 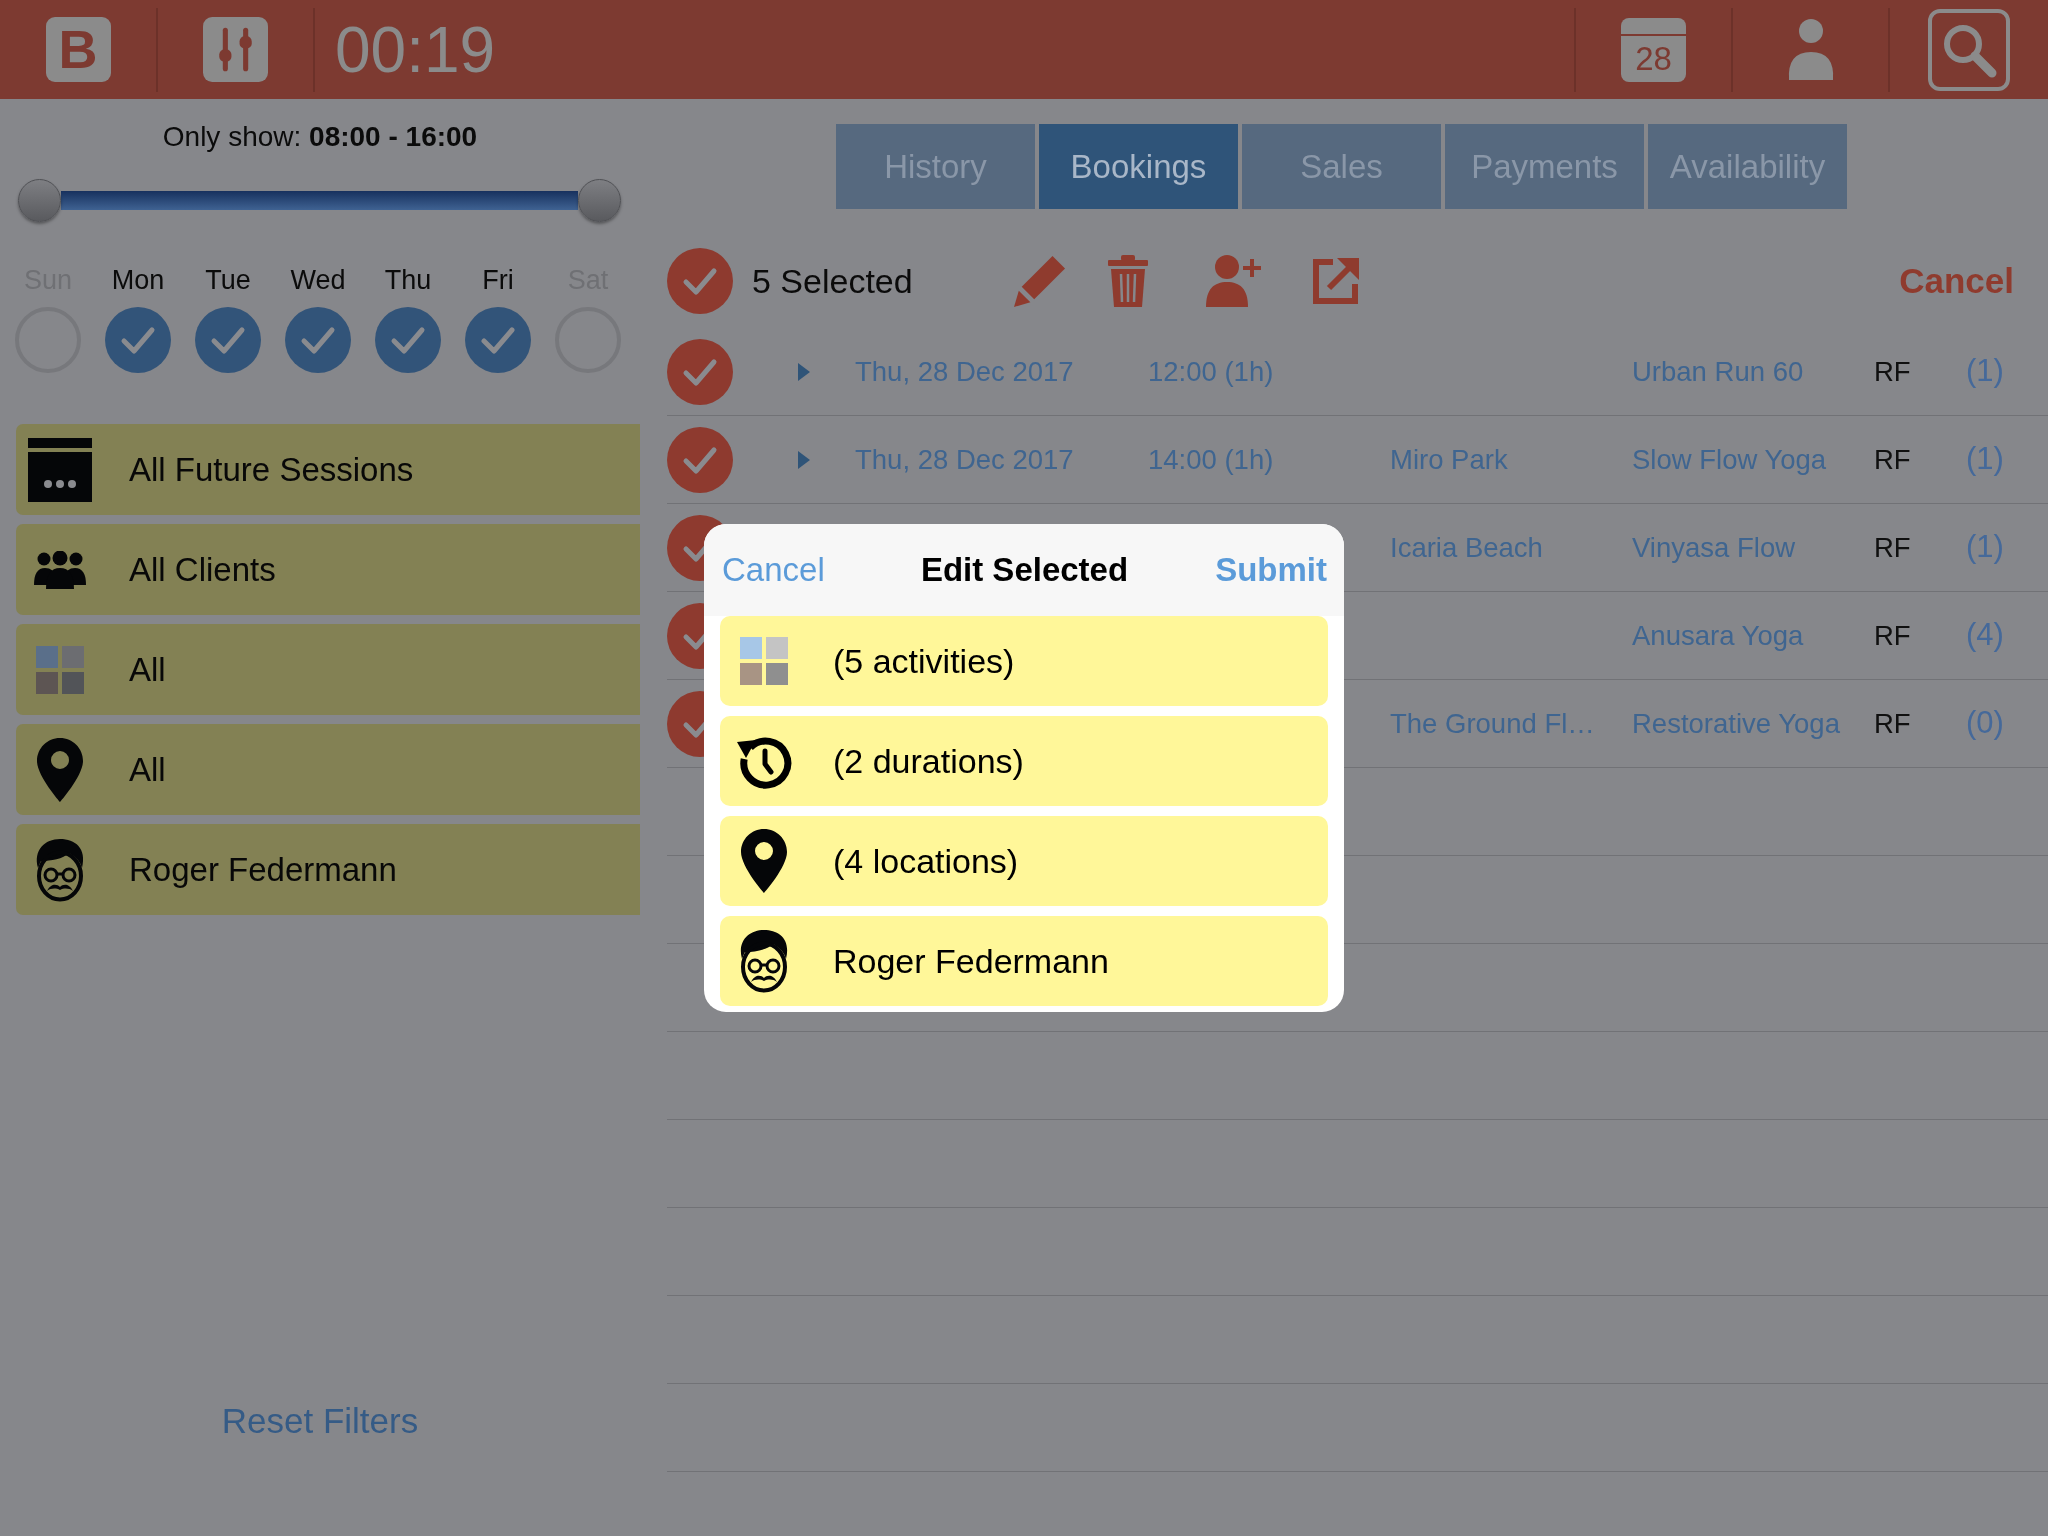 What do you see at coordinates (700, 281) in the screenshot?
I see `select-all-checkbox` at bounding box center [700, 281].